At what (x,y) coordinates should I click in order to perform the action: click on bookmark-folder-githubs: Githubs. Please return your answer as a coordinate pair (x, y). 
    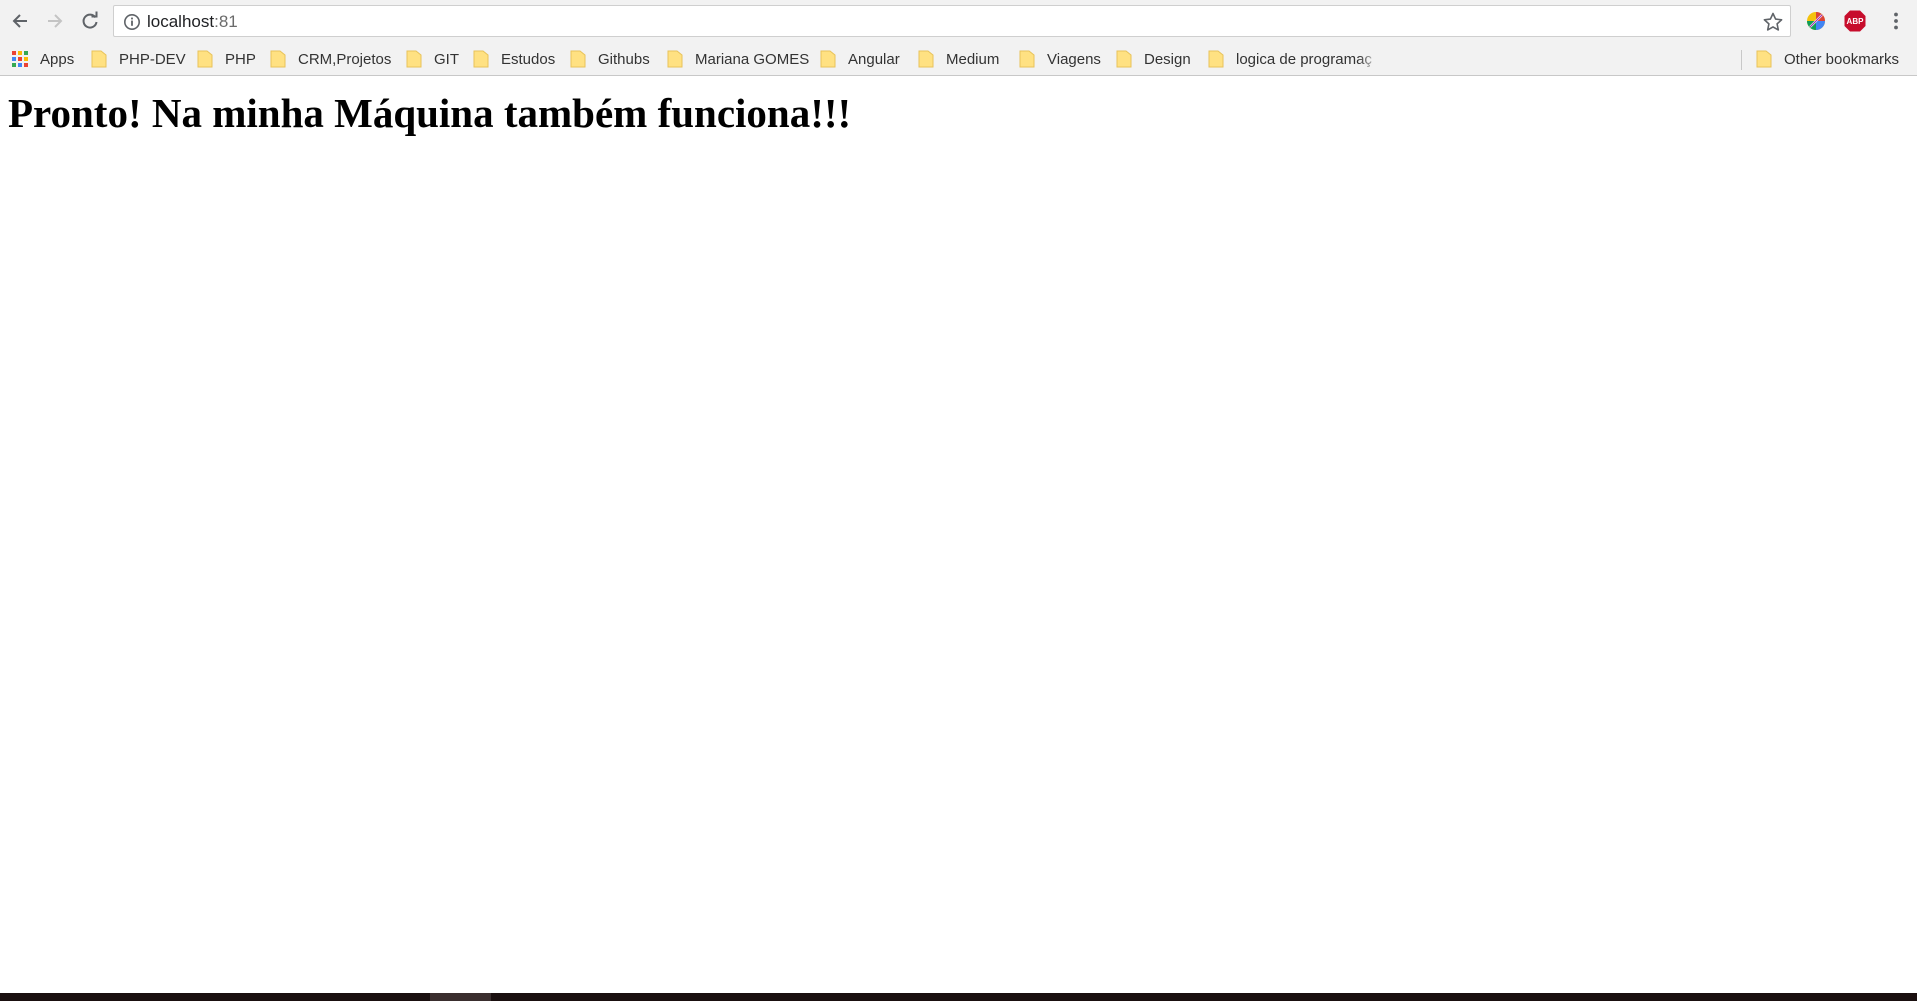
    Looking at the image, I should click on (610, 59).